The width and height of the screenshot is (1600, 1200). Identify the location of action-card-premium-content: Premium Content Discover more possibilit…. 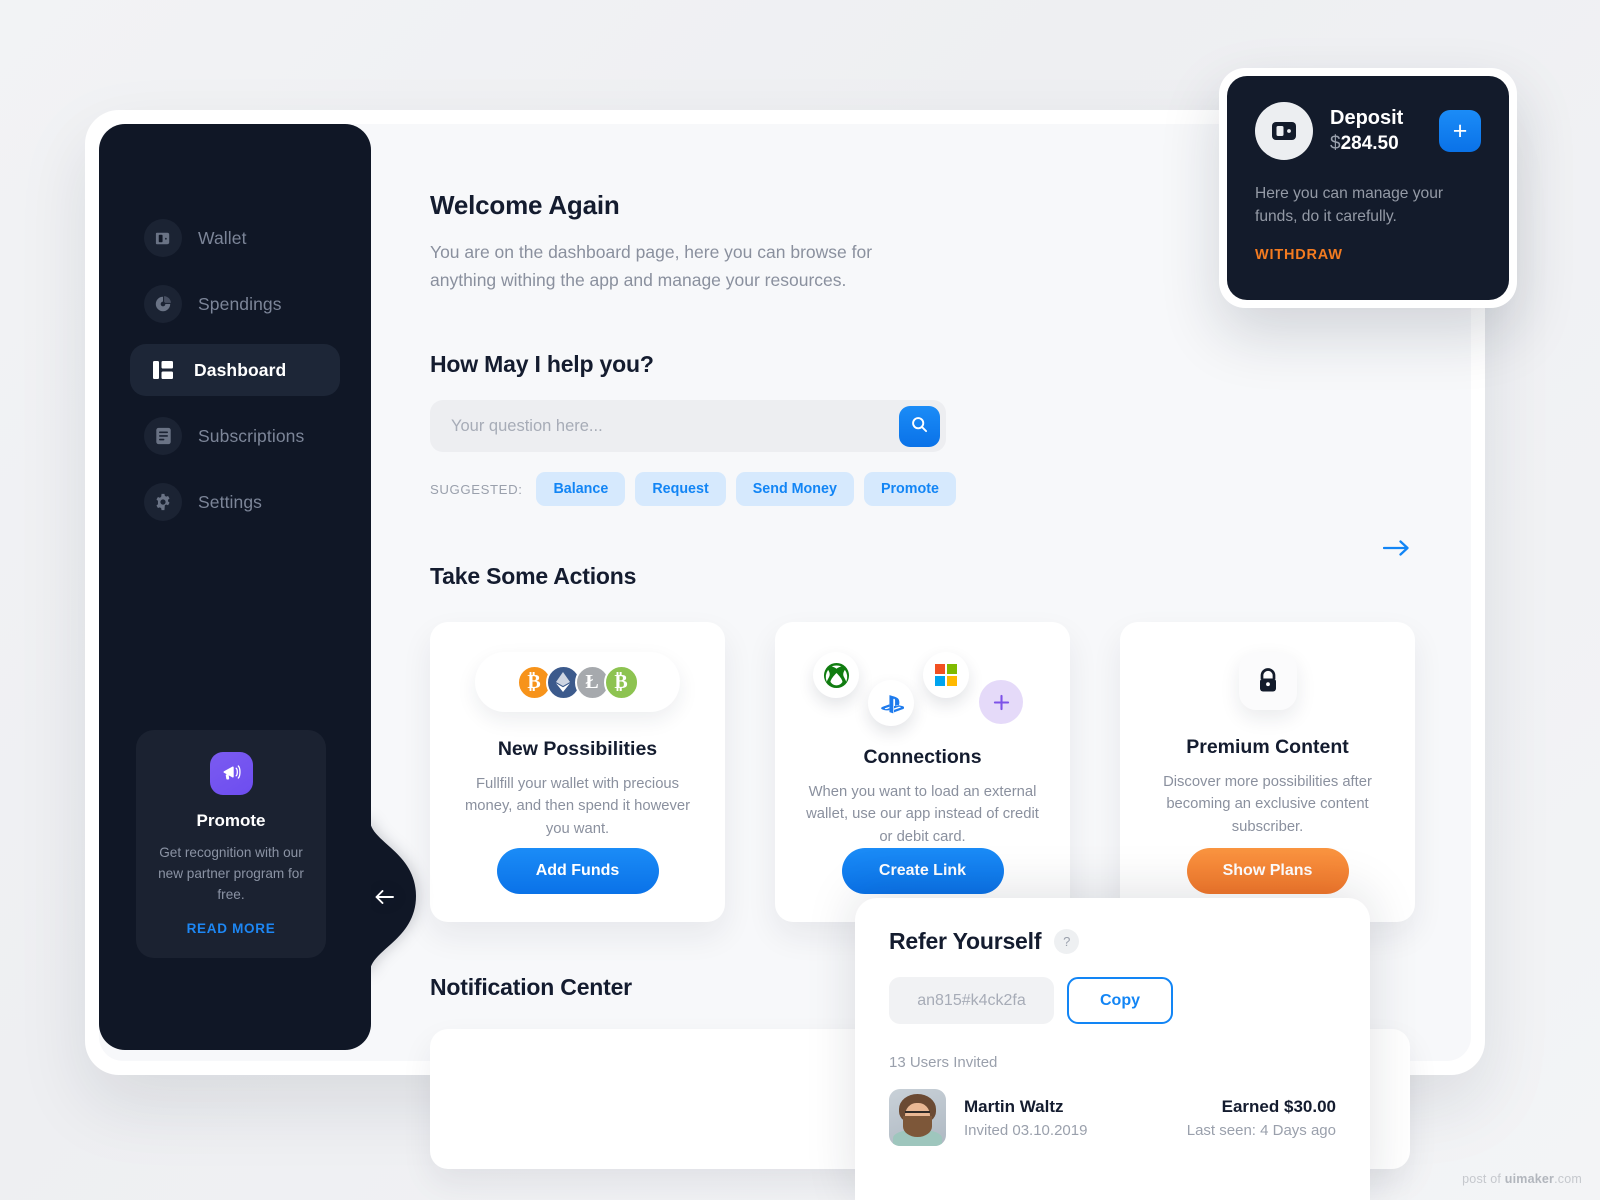
(1267, 772).